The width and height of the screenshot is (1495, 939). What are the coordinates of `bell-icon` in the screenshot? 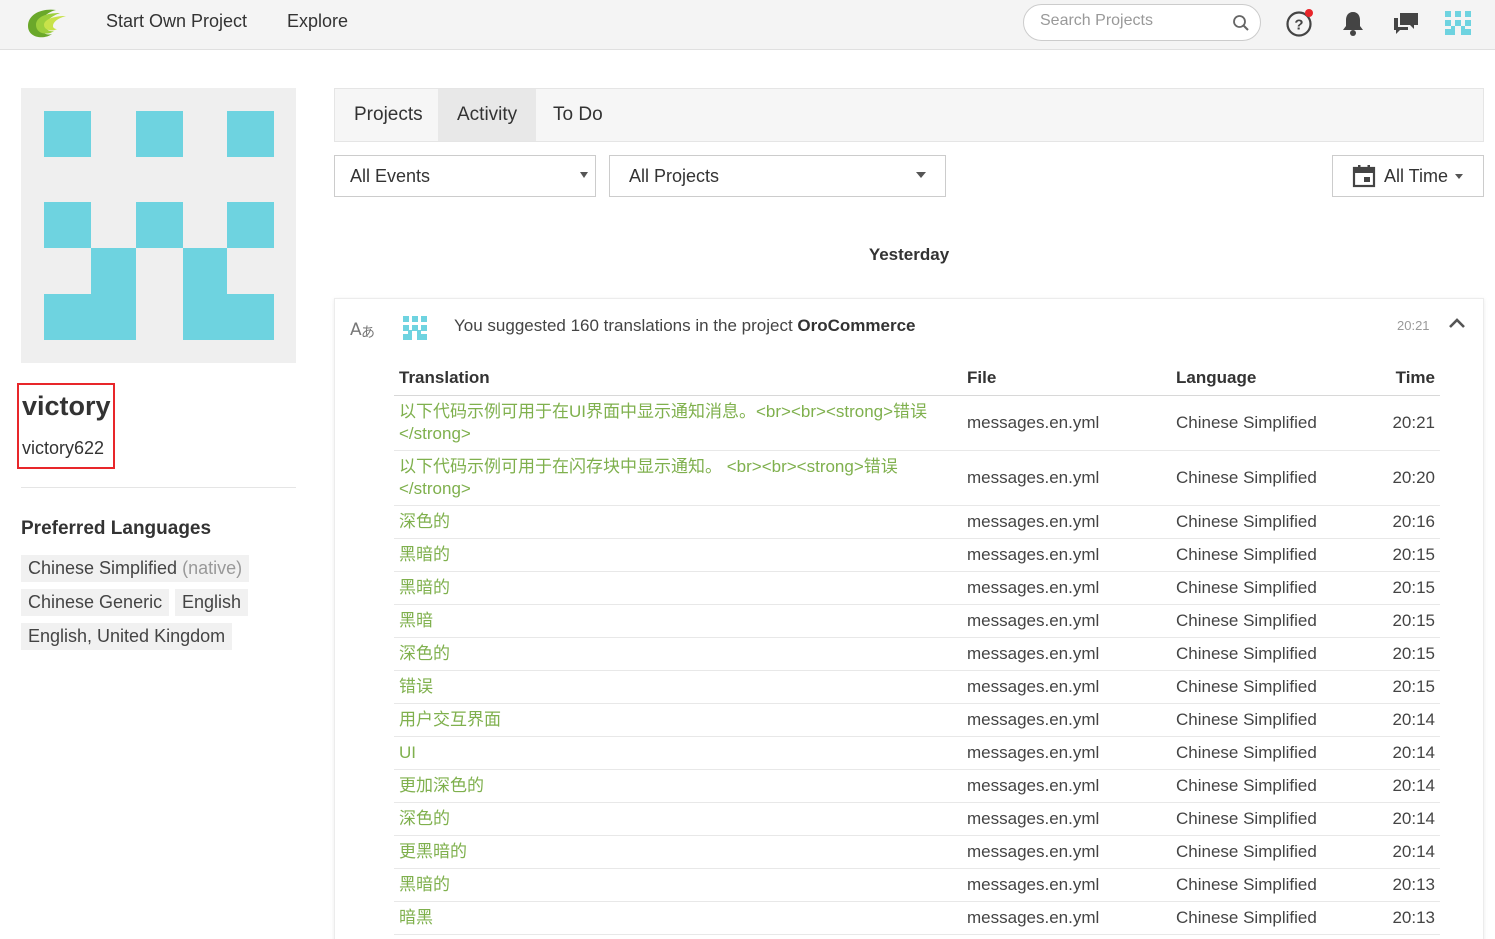 It's located at (1353, 23).